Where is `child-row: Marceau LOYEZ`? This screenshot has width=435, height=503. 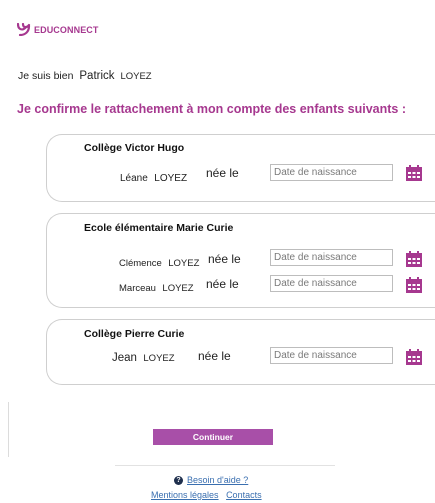
child-row: Marceau LOYEZ is located at coordinates (156, 287).